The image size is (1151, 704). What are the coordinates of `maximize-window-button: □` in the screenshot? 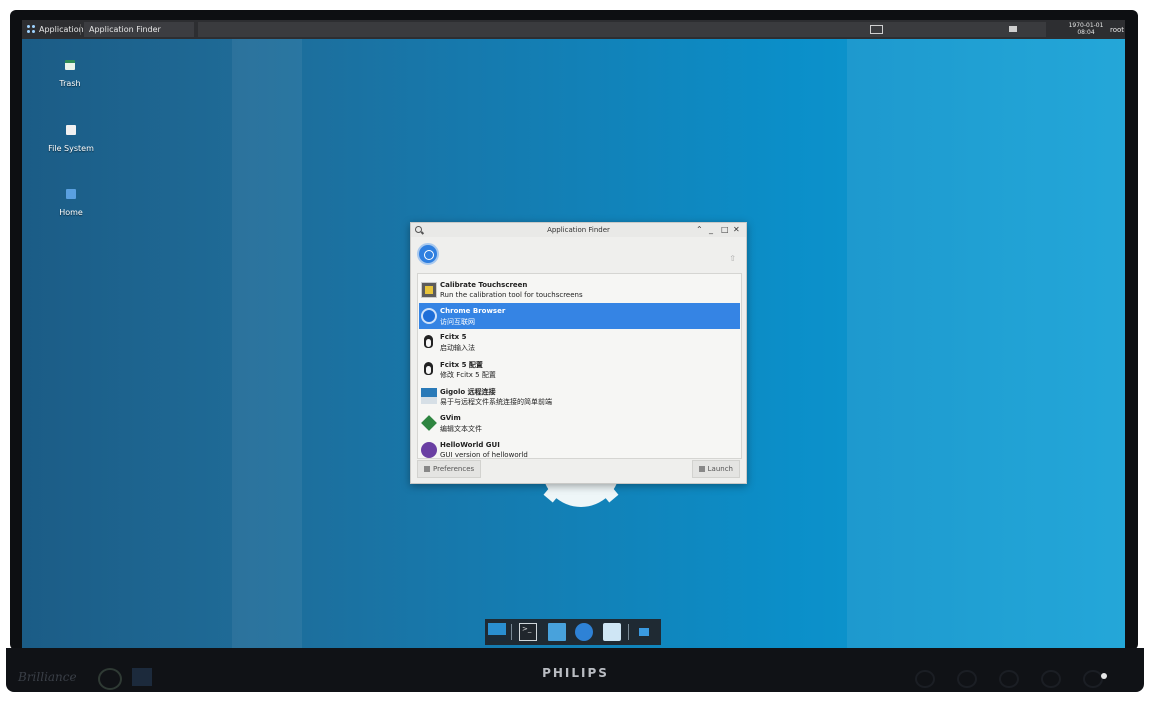 It's located at (725, 229).